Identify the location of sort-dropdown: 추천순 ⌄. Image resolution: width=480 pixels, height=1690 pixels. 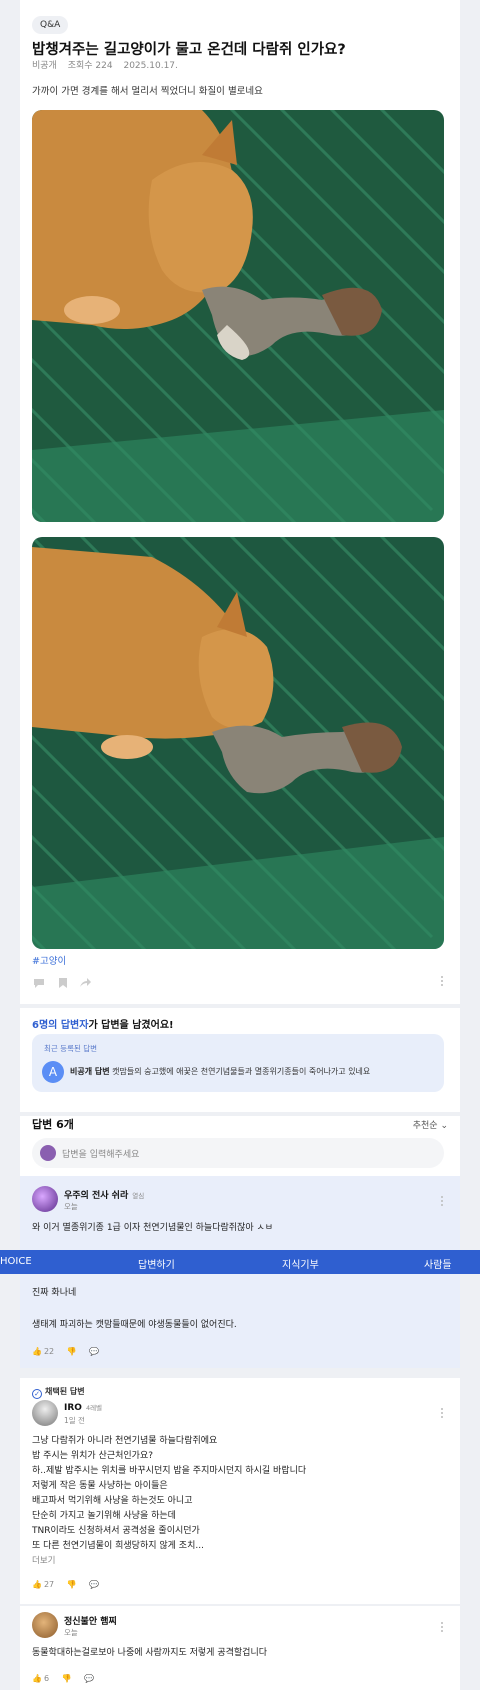
(430, 1124).